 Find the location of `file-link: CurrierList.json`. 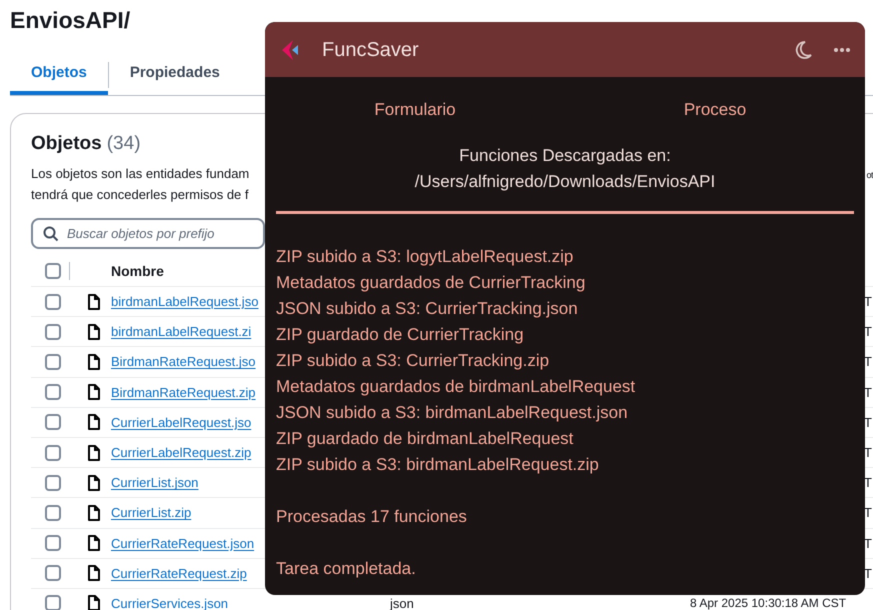

file-link: CurrierList.json is located at coordinates (154, 482).